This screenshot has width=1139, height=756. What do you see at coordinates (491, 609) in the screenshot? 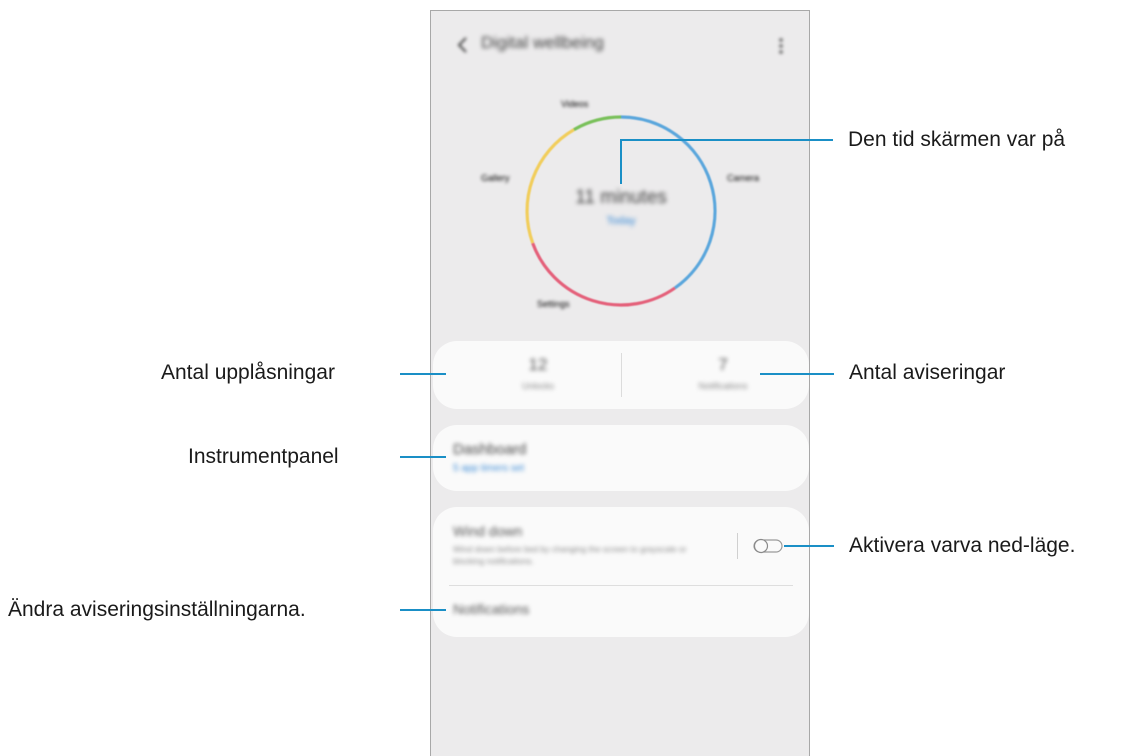
I see `notifications-settings-item: Notifications` at bounding box center [491, 609].